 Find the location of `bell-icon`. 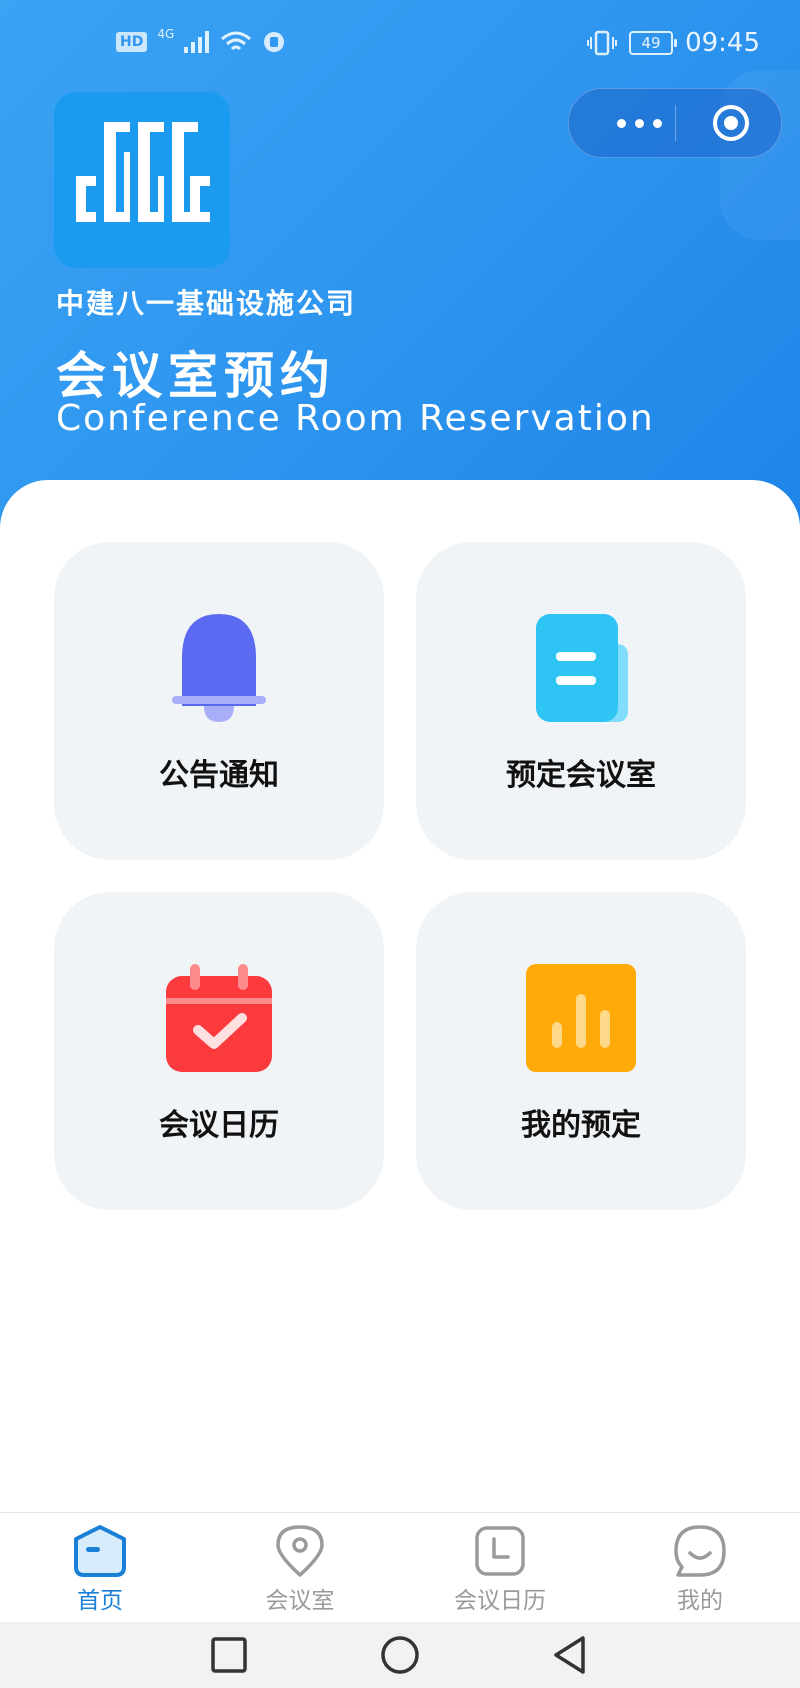

bell-icon is located at coordinates (219, 668).